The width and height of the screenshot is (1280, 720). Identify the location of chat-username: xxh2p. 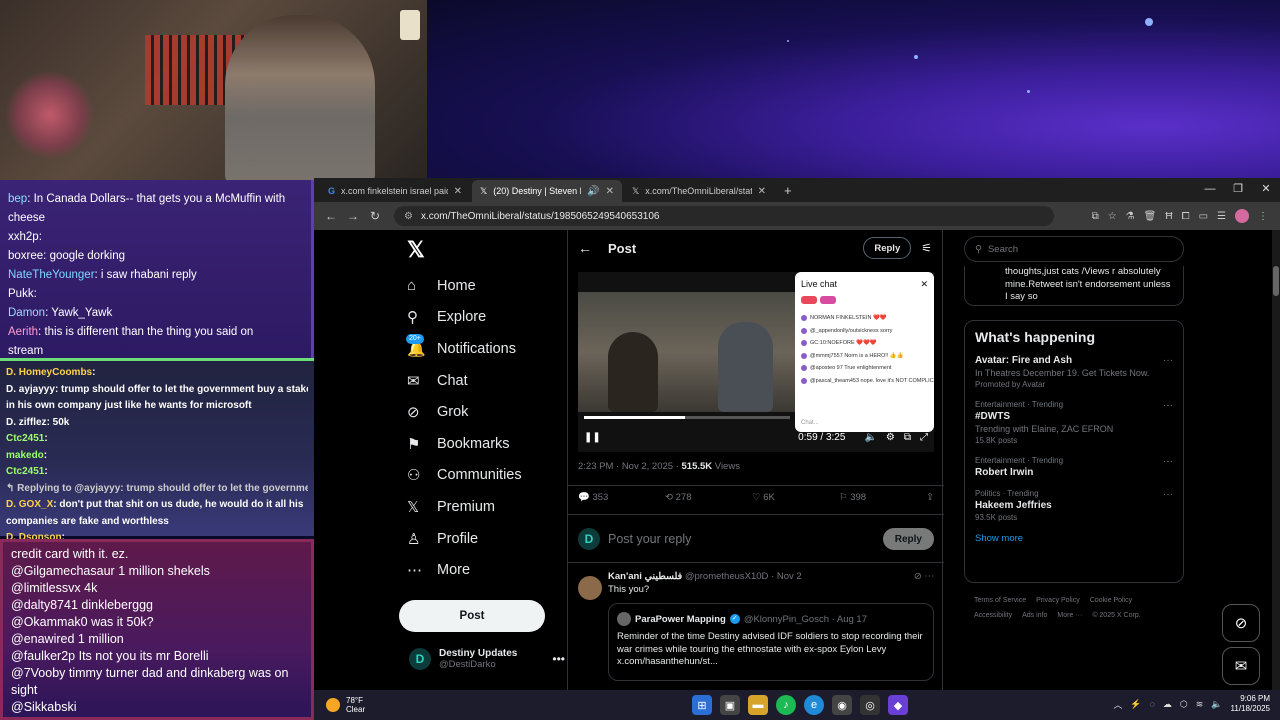
(23, 237).